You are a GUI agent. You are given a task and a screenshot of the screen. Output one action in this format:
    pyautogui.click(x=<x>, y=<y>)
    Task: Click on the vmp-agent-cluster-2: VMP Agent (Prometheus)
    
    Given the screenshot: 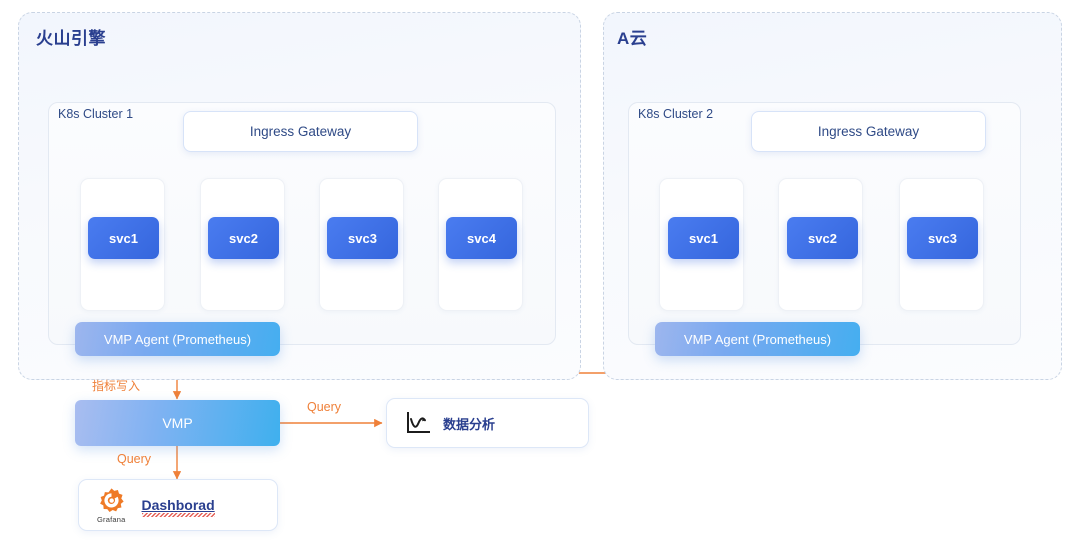 What is the action you would take?
    pyautogui.click(x=757, y=339)
    